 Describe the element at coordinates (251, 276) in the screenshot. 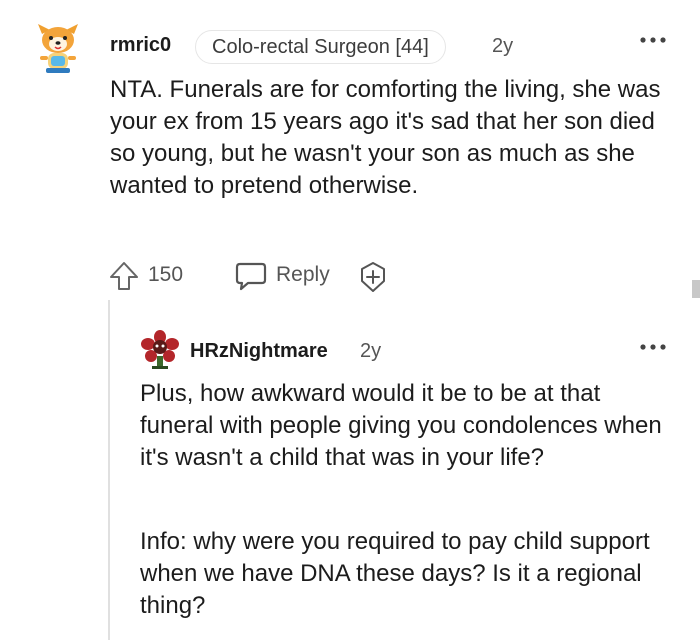

I see `reply-bubble-icon` at that location.